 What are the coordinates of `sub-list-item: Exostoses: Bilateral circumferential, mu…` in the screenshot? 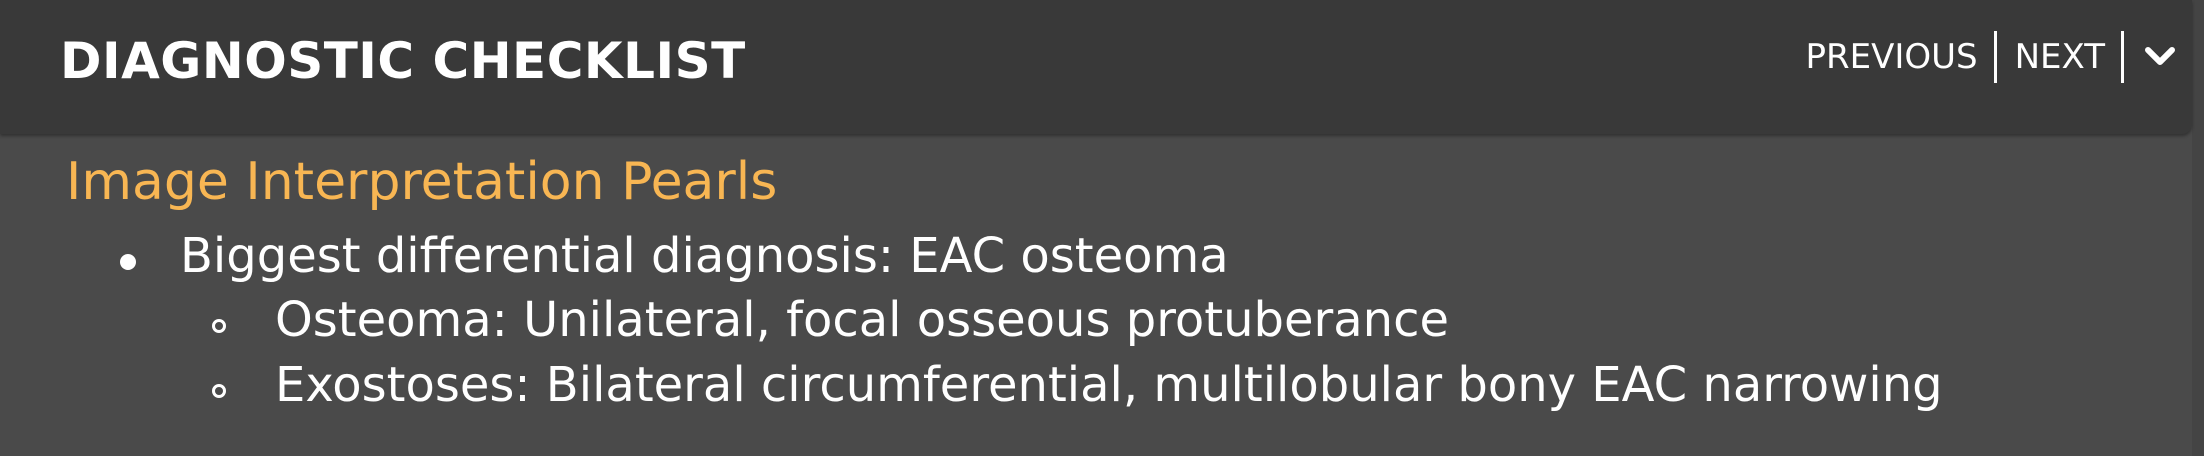 It's located at (1109, 385).